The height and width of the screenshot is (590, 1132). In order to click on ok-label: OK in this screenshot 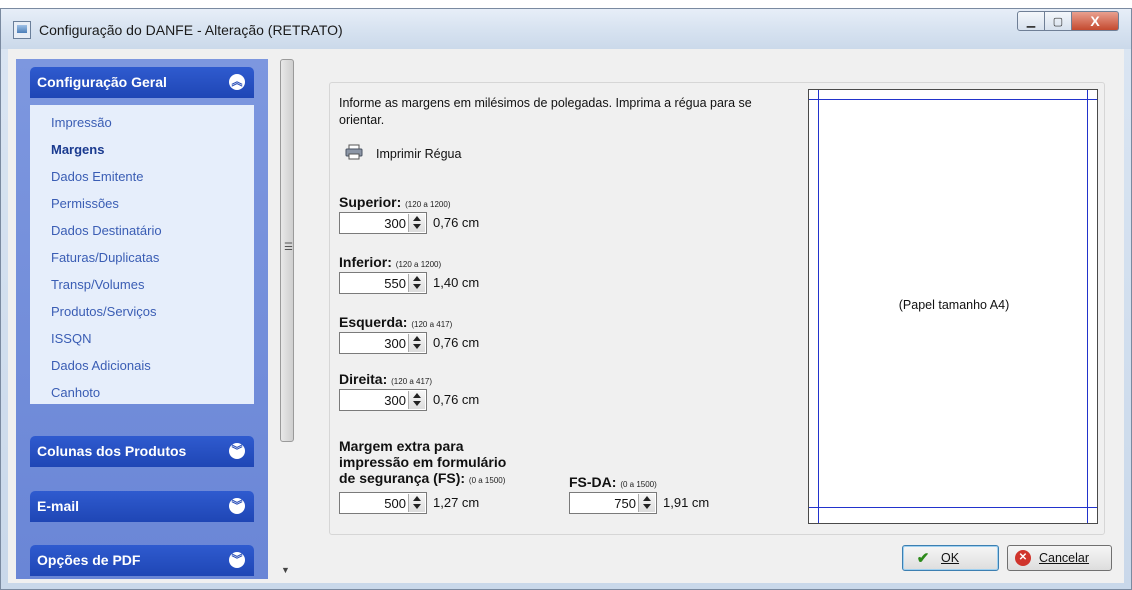, I will do `click(950, 558)`.